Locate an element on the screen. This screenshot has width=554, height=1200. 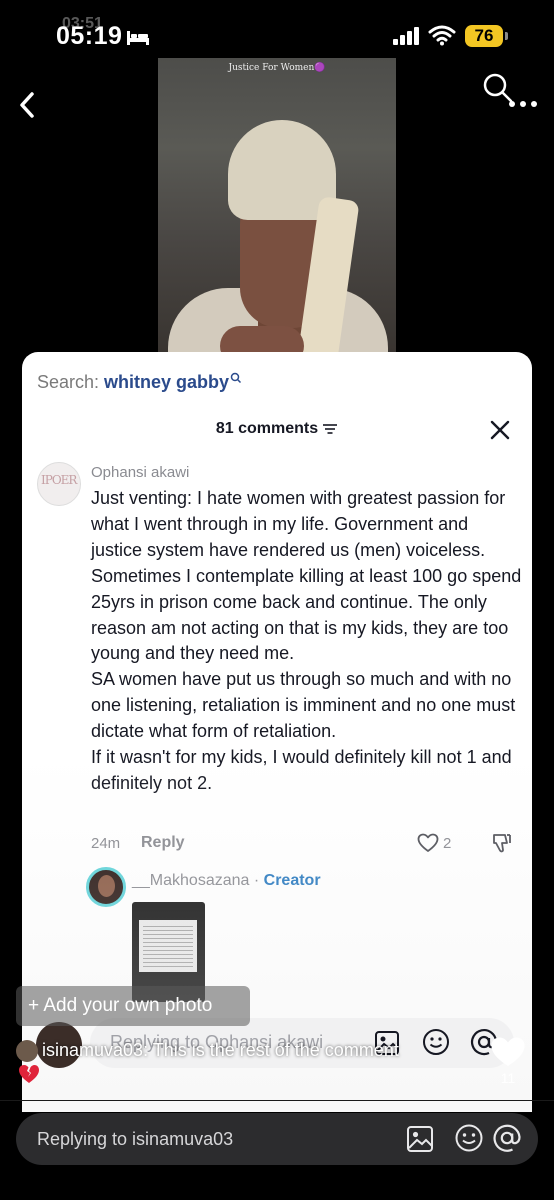
signal-icon is located at coordinates (406, 36).